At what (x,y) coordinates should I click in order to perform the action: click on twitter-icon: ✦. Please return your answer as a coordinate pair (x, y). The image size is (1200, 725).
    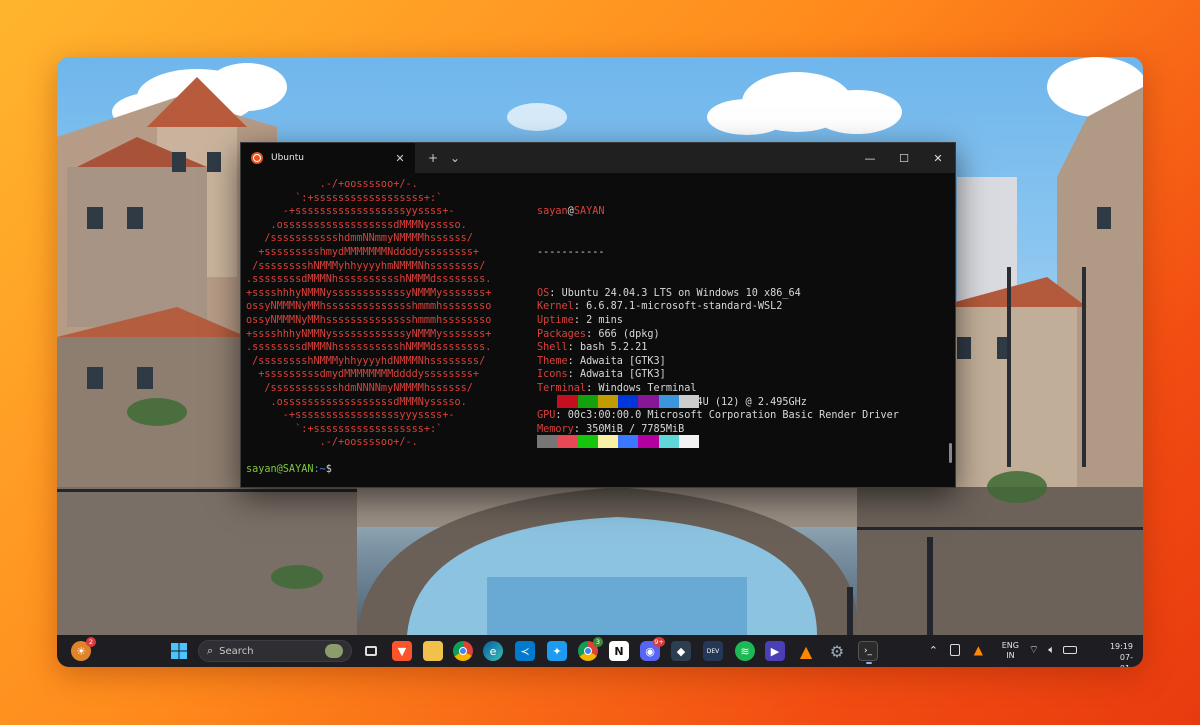
    Looking at the image, I should click on (557, 651).